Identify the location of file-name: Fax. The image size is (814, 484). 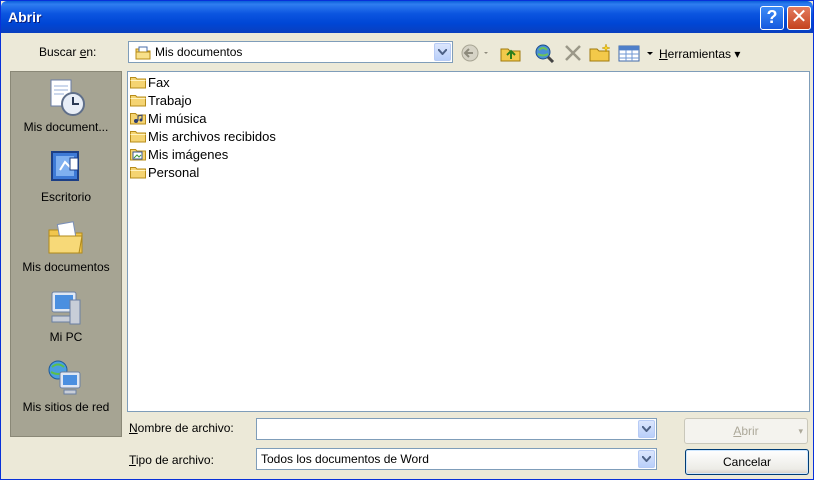
(159, 82).